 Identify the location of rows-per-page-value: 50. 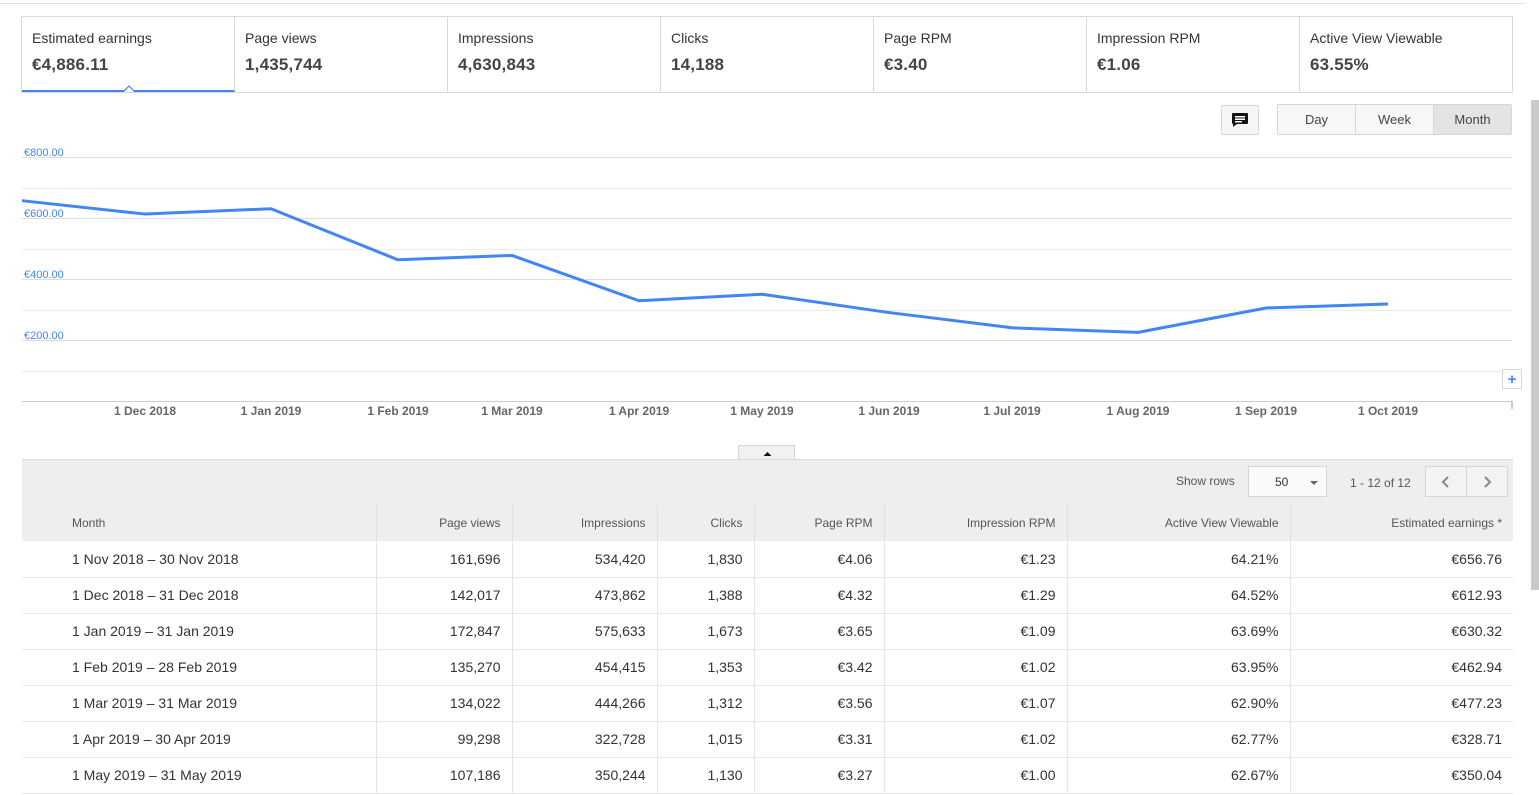
(1282, 481).